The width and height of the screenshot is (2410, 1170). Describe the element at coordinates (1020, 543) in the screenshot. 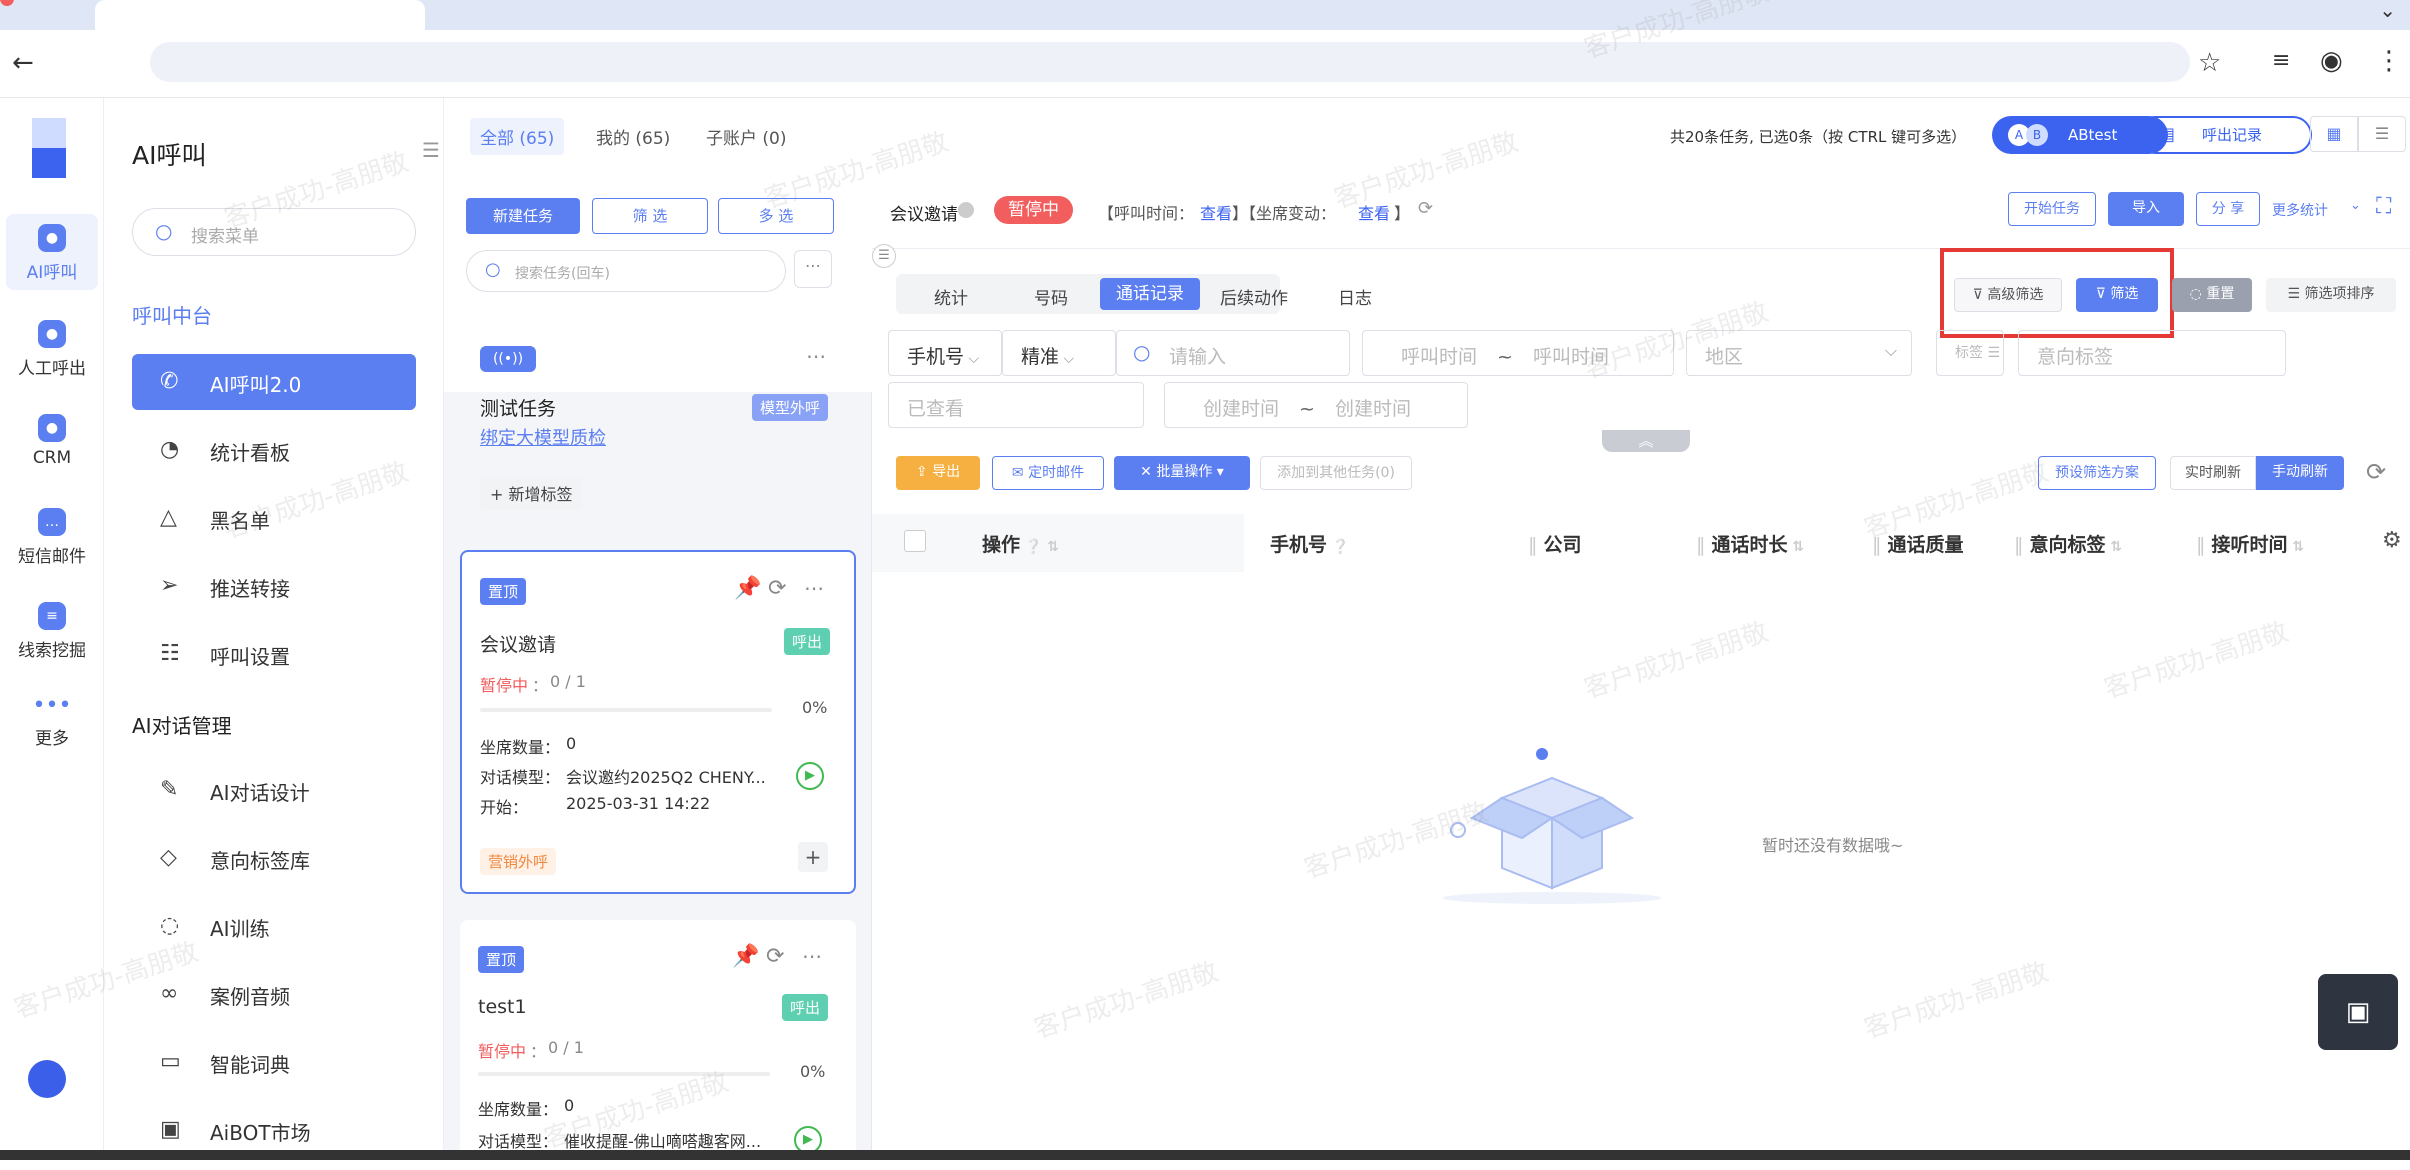

I see `column-header-actions: 操作 ❔ ⇅` at that location.